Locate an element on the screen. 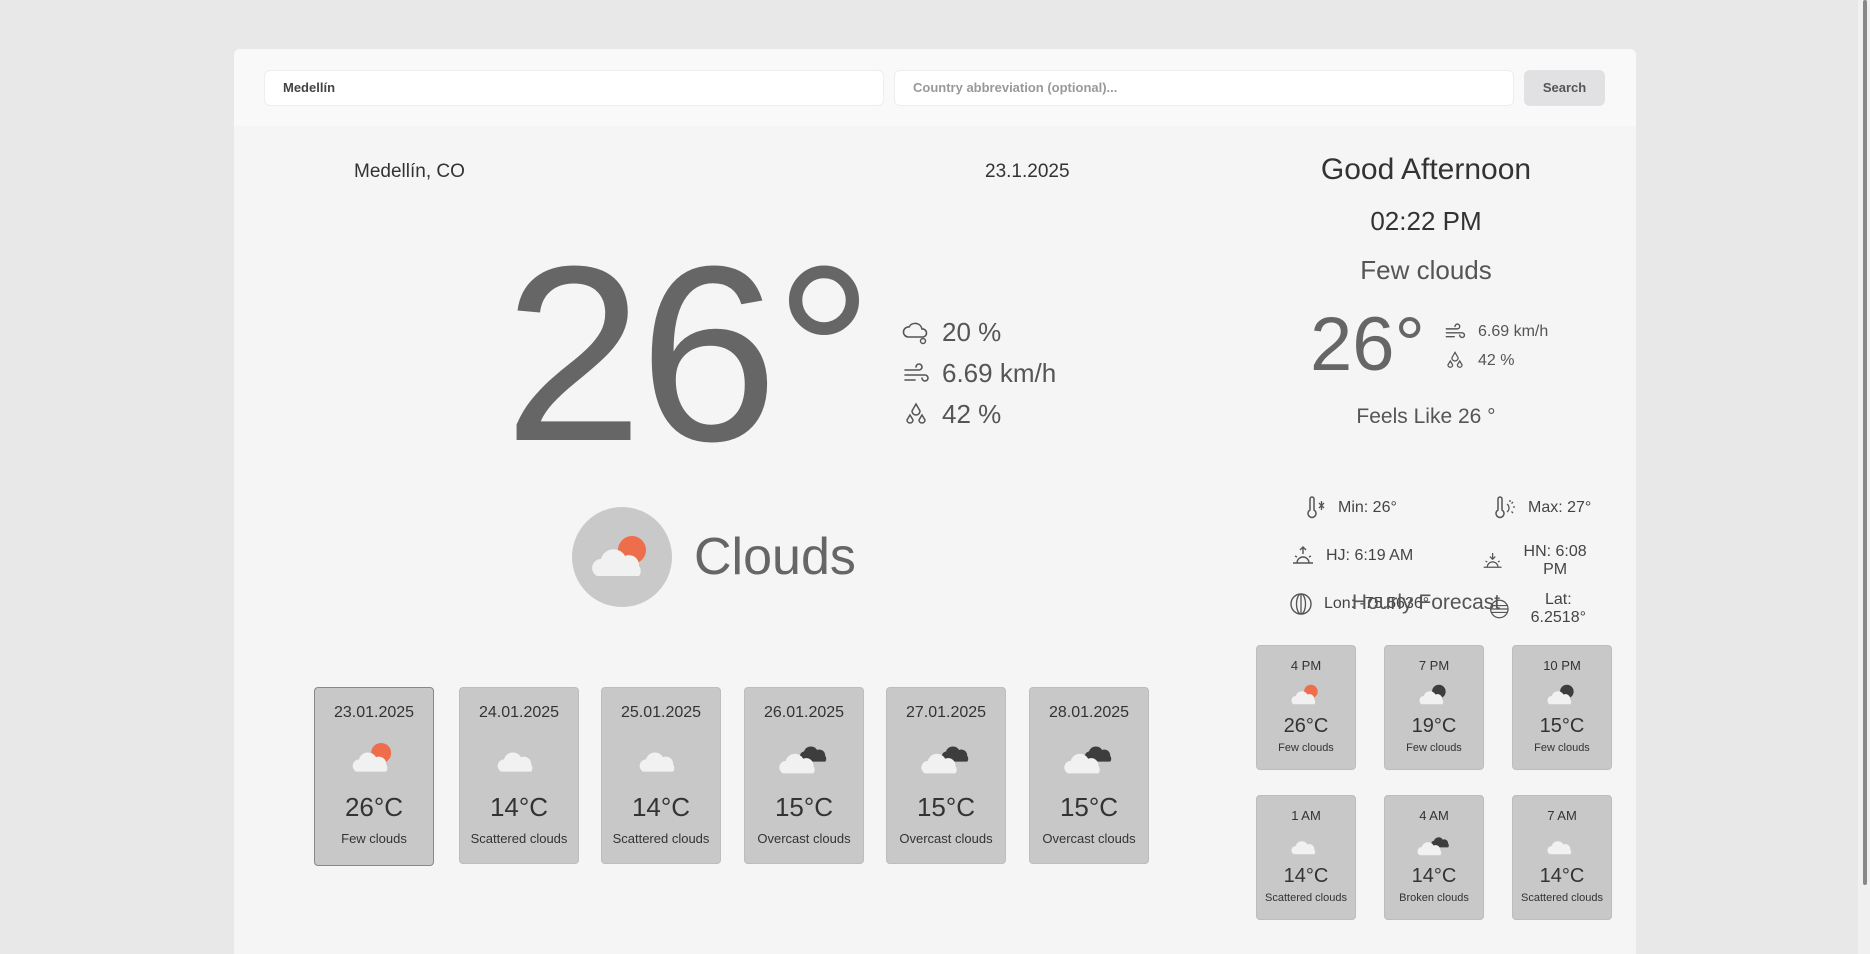  broken-clouds-icon is located at coordinates (1433, 846).